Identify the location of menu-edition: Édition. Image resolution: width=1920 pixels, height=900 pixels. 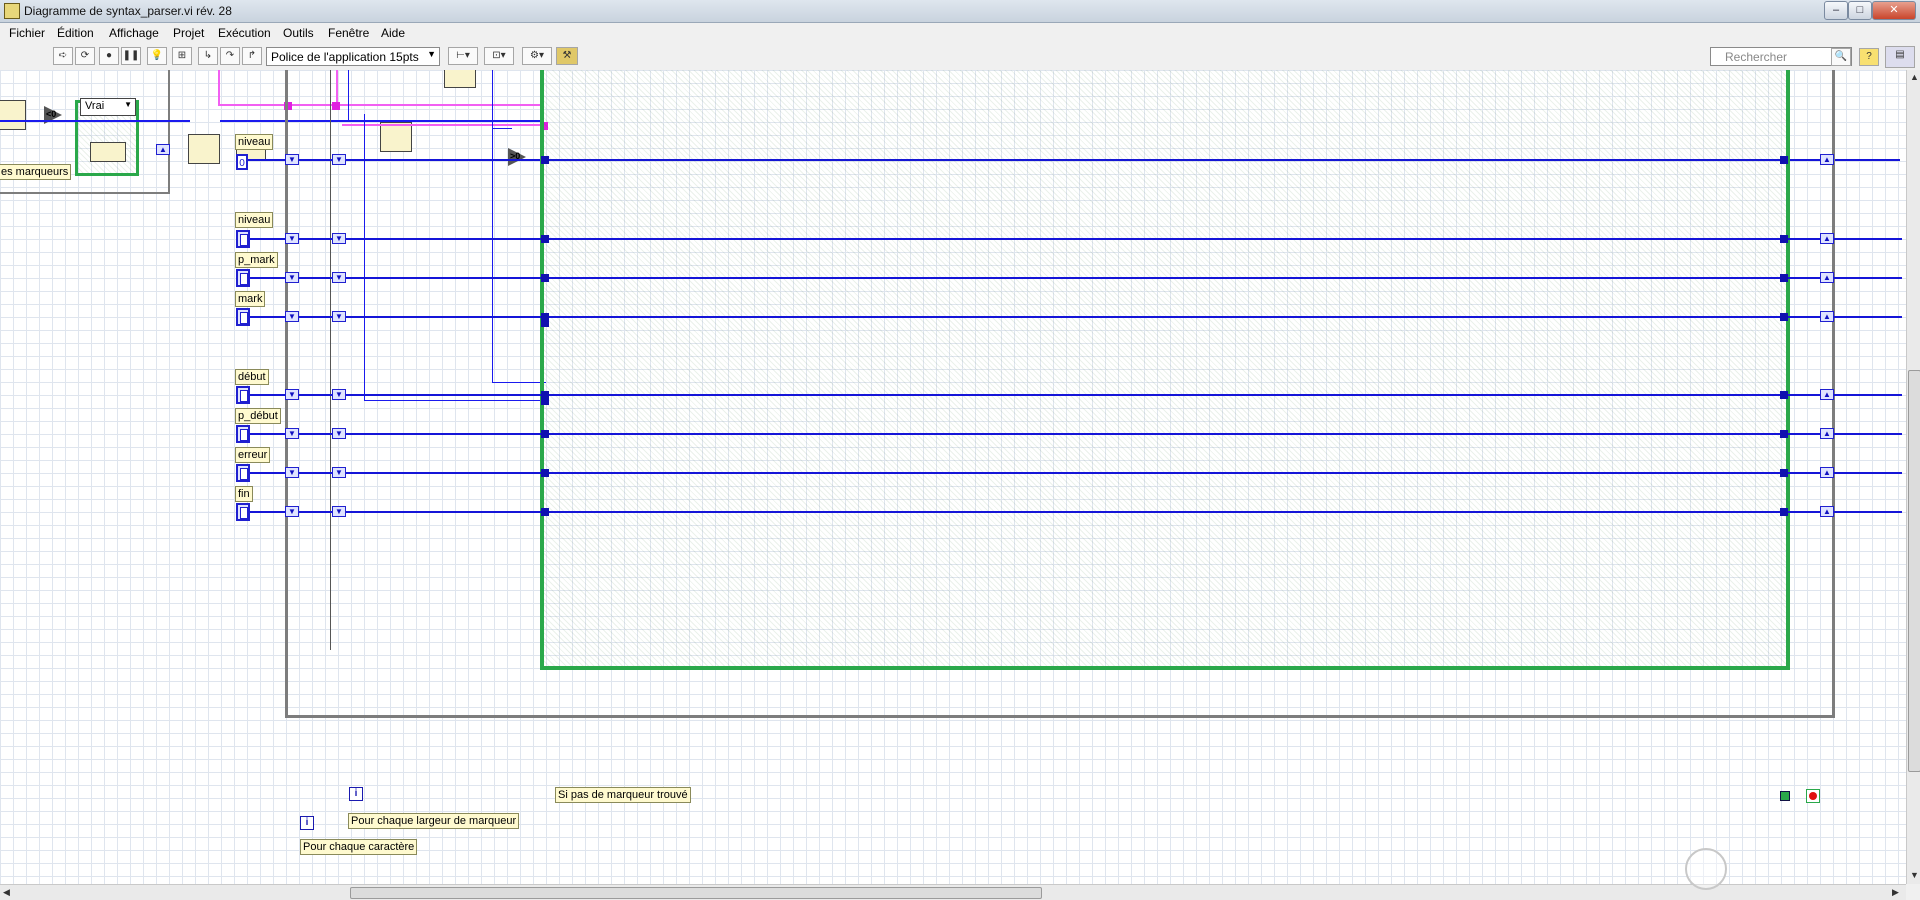
(75, 33).